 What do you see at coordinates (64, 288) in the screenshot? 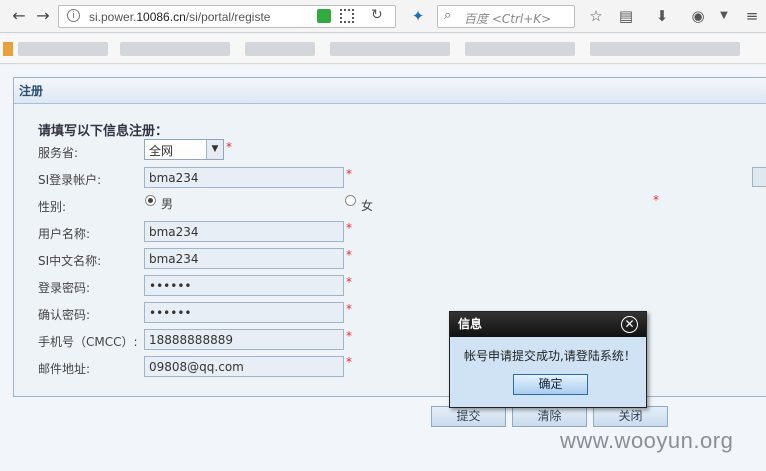
I see `password-label: 登录密码:` at bounding box center [64, 288].